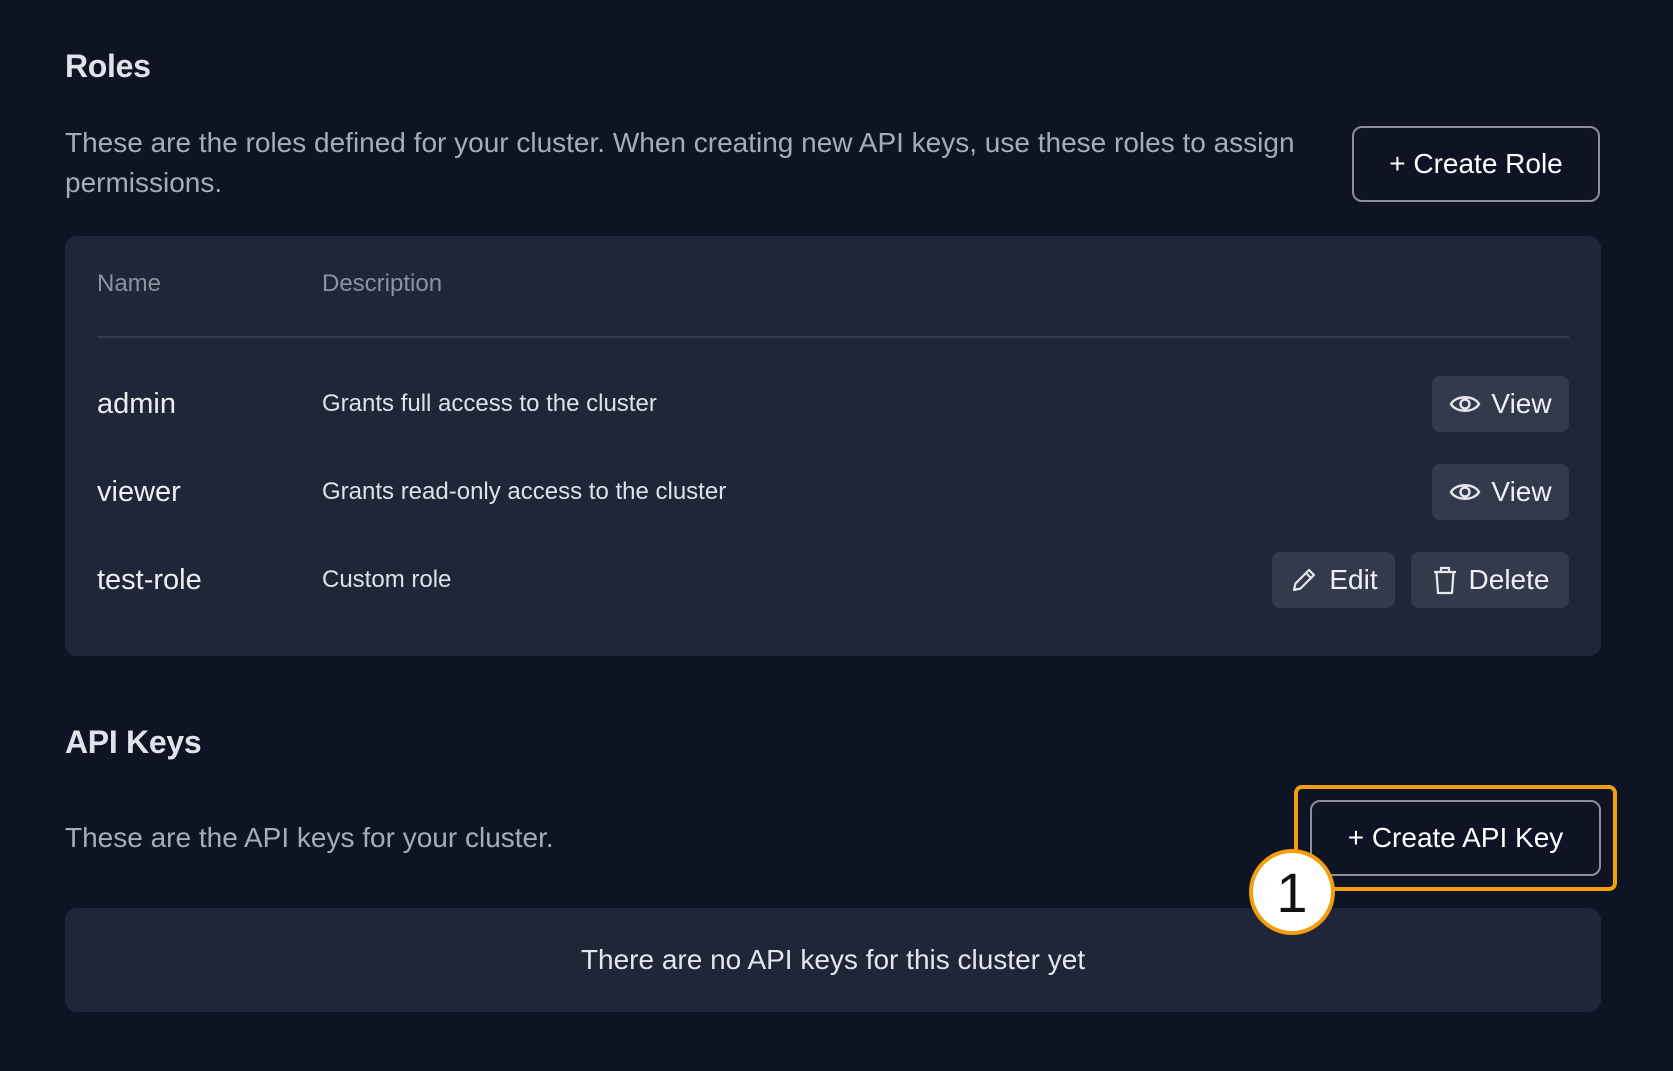 This screenshot has height=1071, width=1673. What do you see at coordinates (1304, 580) in the screenshot?
I see `pencil-icon` at bounding box center [1304, 580].